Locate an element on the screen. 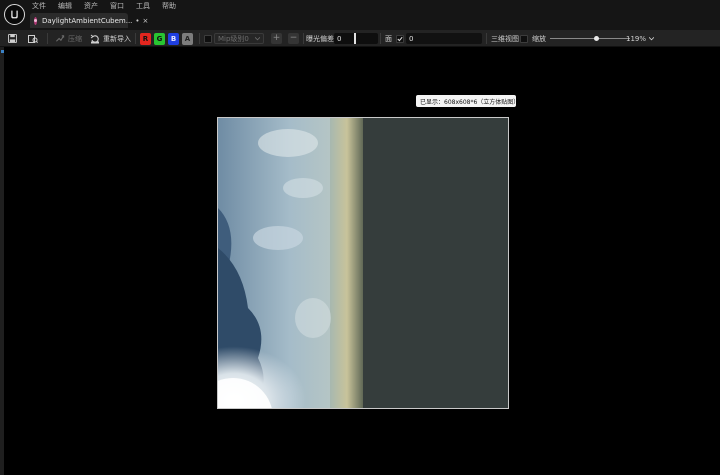  menu-asset: 资产 is located at coordinates (91, 6).